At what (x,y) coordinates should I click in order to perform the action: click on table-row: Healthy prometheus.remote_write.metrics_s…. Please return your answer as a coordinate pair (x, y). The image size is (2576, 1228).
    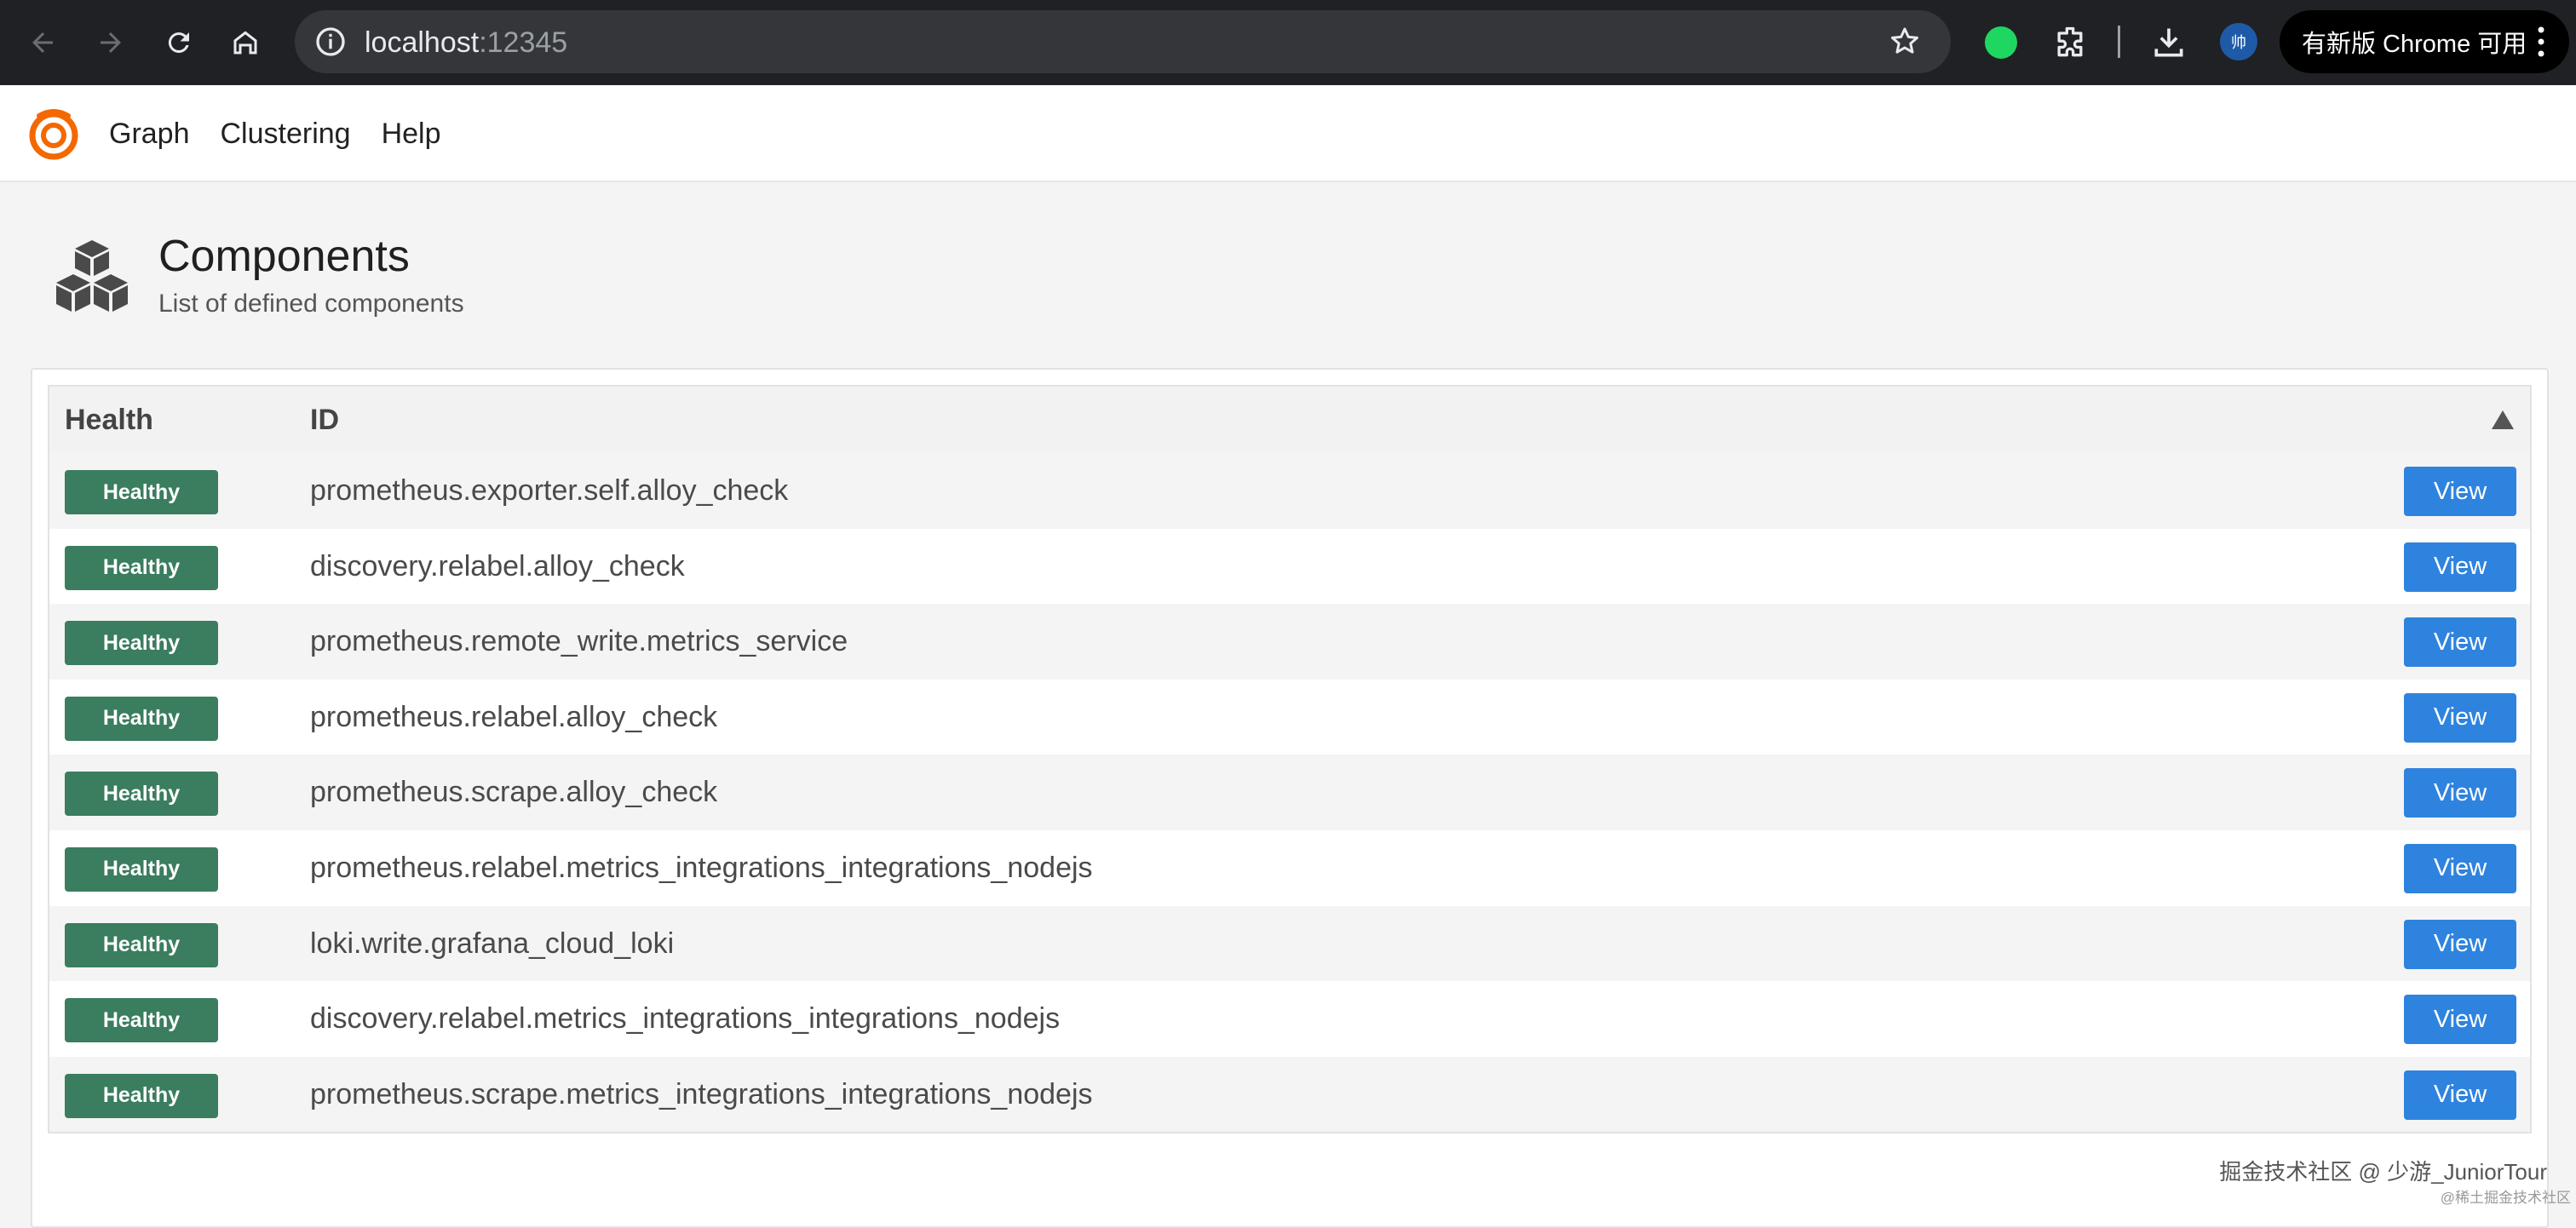
    Looking at the image, I should click on (1289, 642).